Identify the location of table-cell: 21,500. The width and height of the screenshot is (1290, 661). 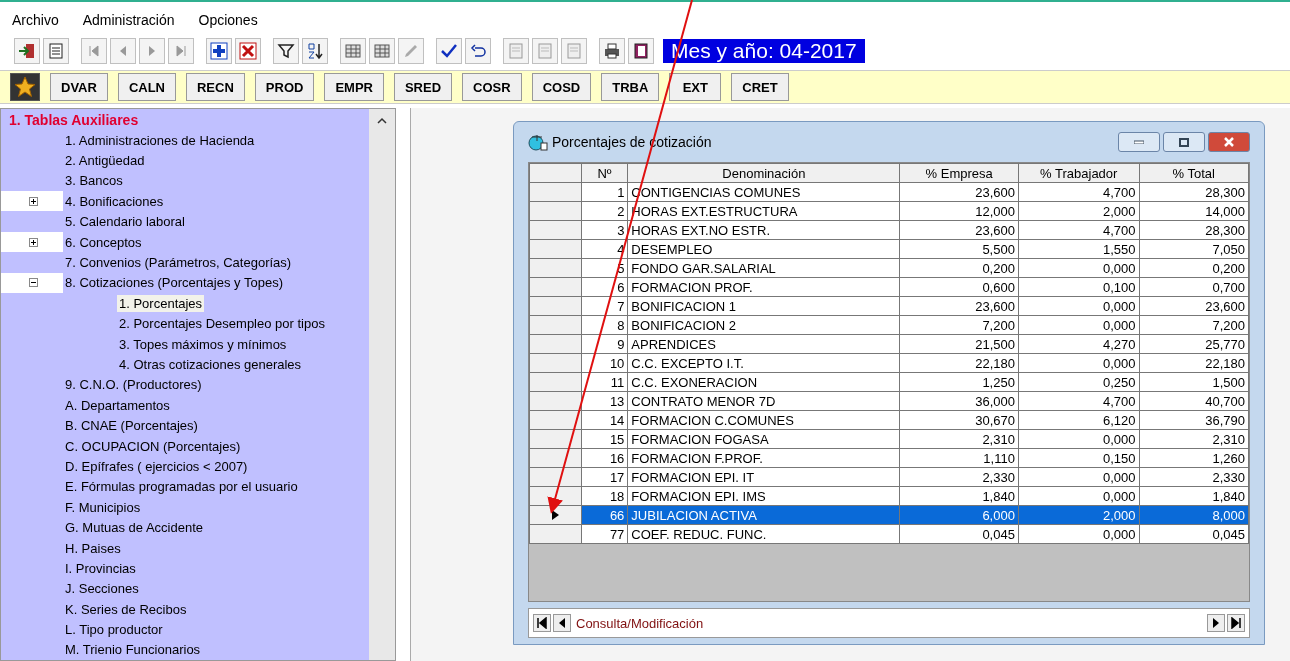
(959, 344).